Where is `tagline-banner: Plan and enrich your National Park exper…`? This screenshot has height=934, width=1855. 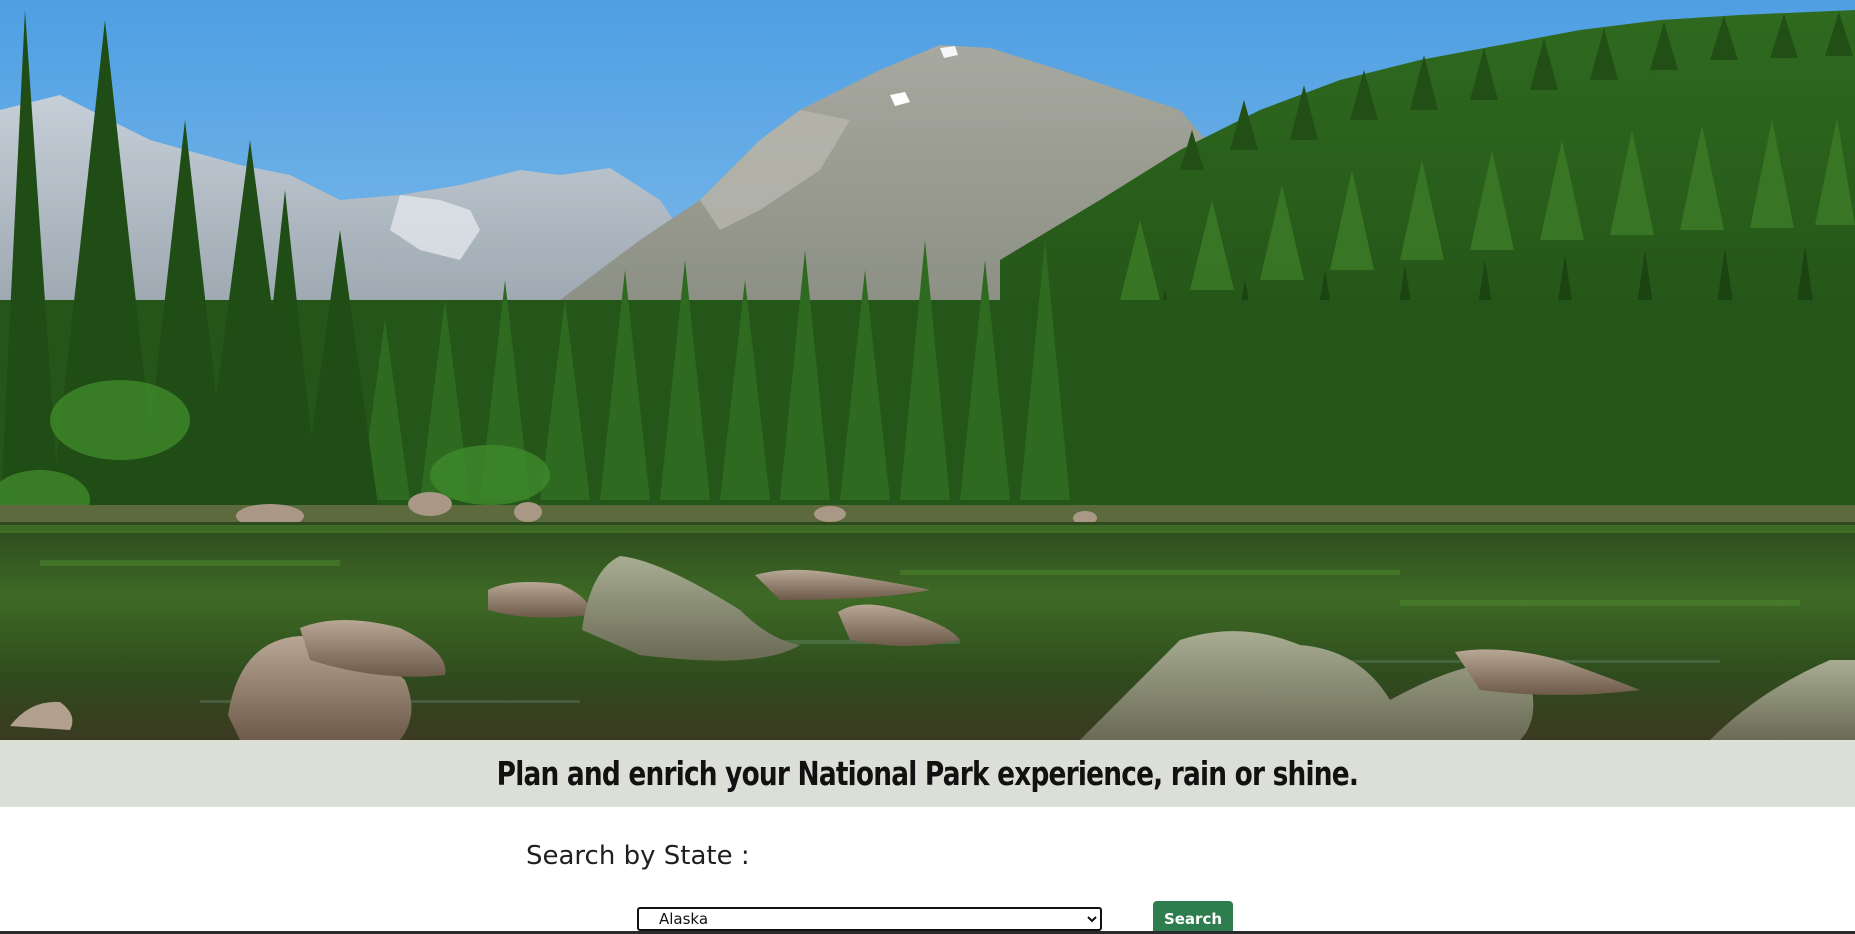
tagline-banner: Plan and enrich your National Park exper… is located at coordinates (927, 773).